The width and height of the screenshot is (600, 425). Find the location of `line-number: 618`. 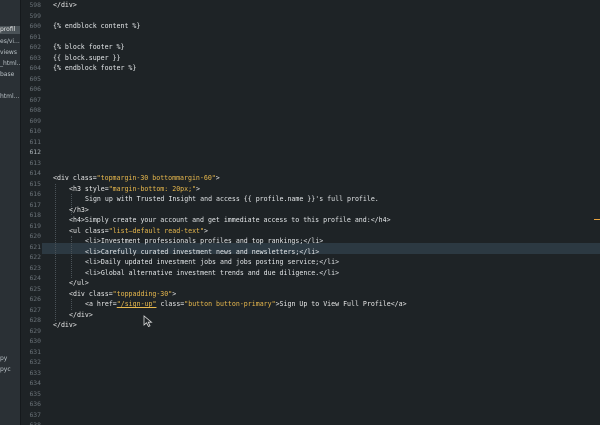

line-number: 618 is located at coordinates (35, 215).